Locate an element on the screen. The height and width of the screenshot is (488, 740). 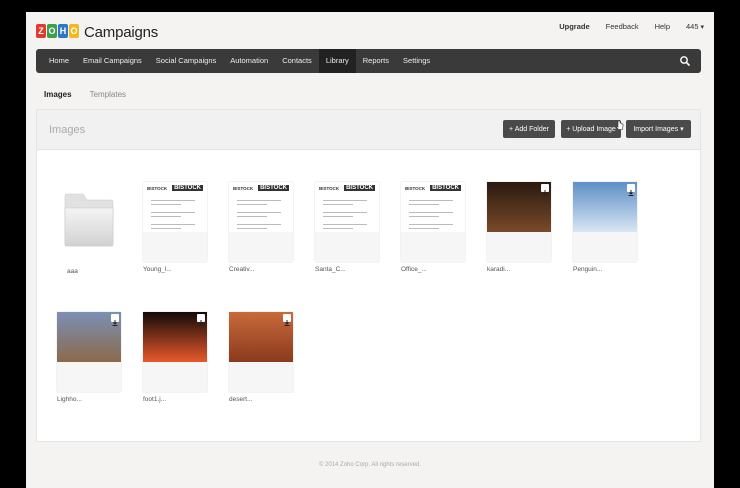
folder-icon is located at coordinates (89, 222).